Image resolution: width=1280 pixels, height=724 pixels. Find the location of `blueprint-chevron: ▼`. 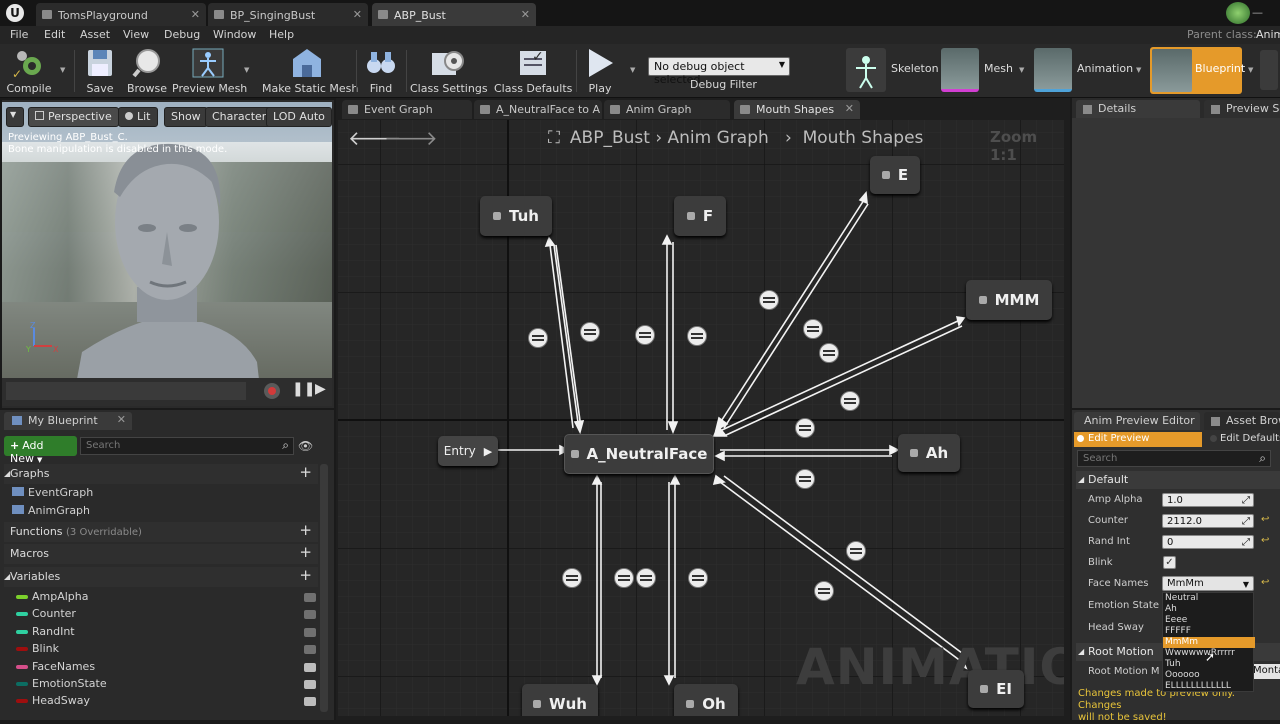

blueprint-chevron: ▼ is located at coordinates (1250, 70).